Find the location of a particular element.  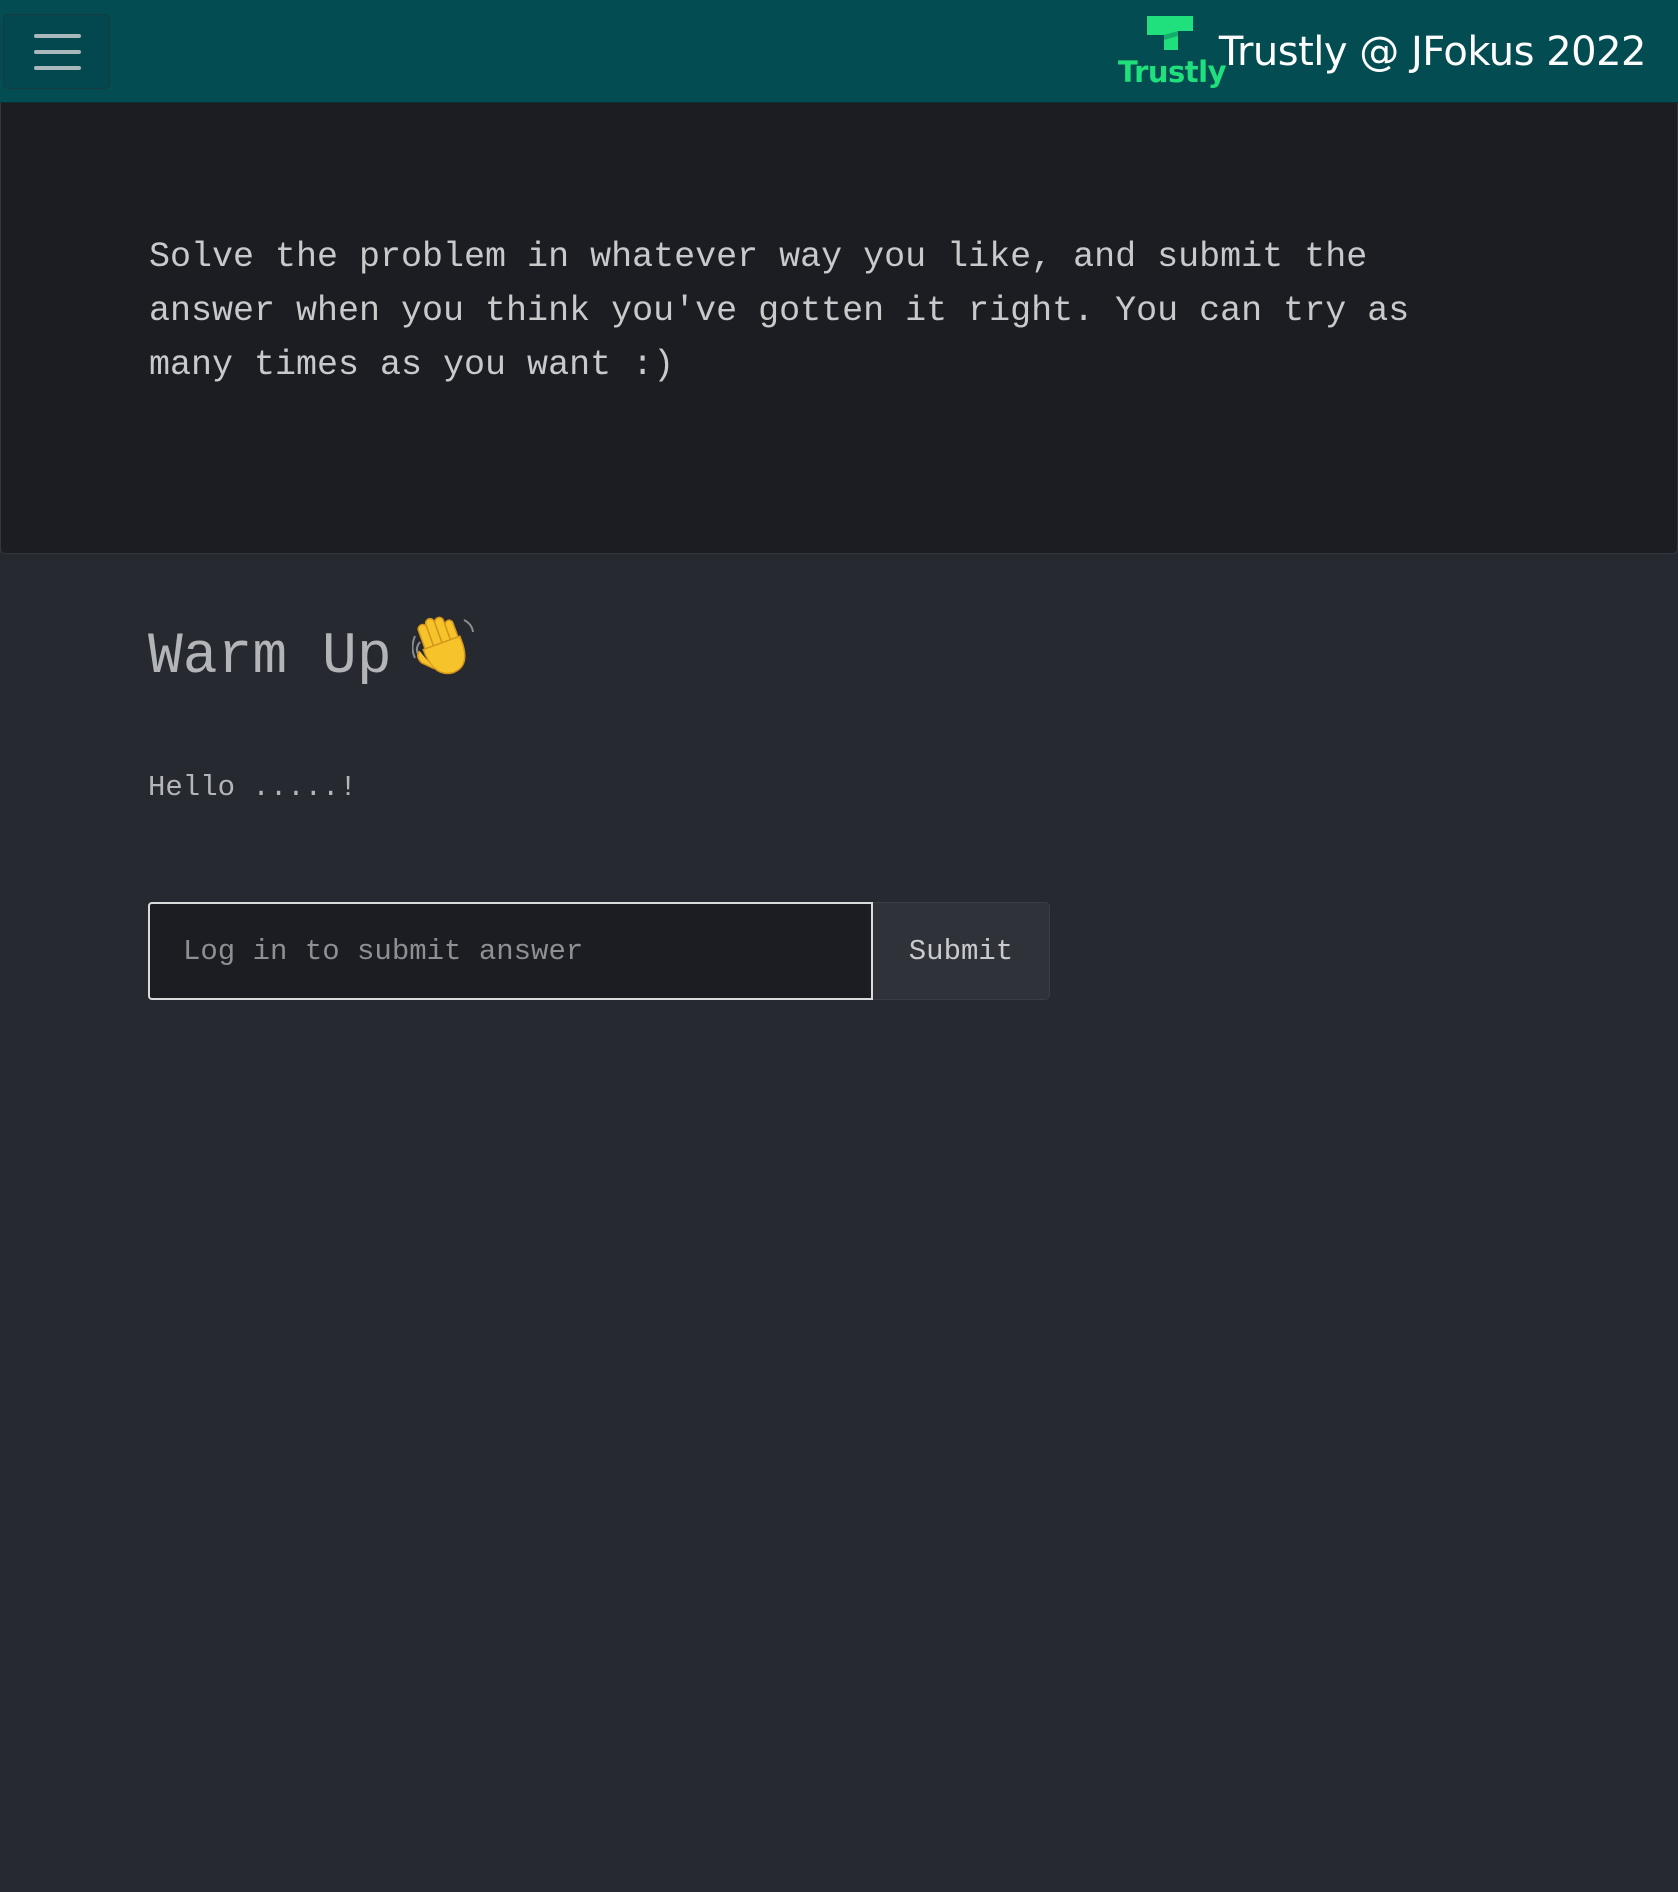

problem-title: Warm Up is located at coordinates (313, 656).